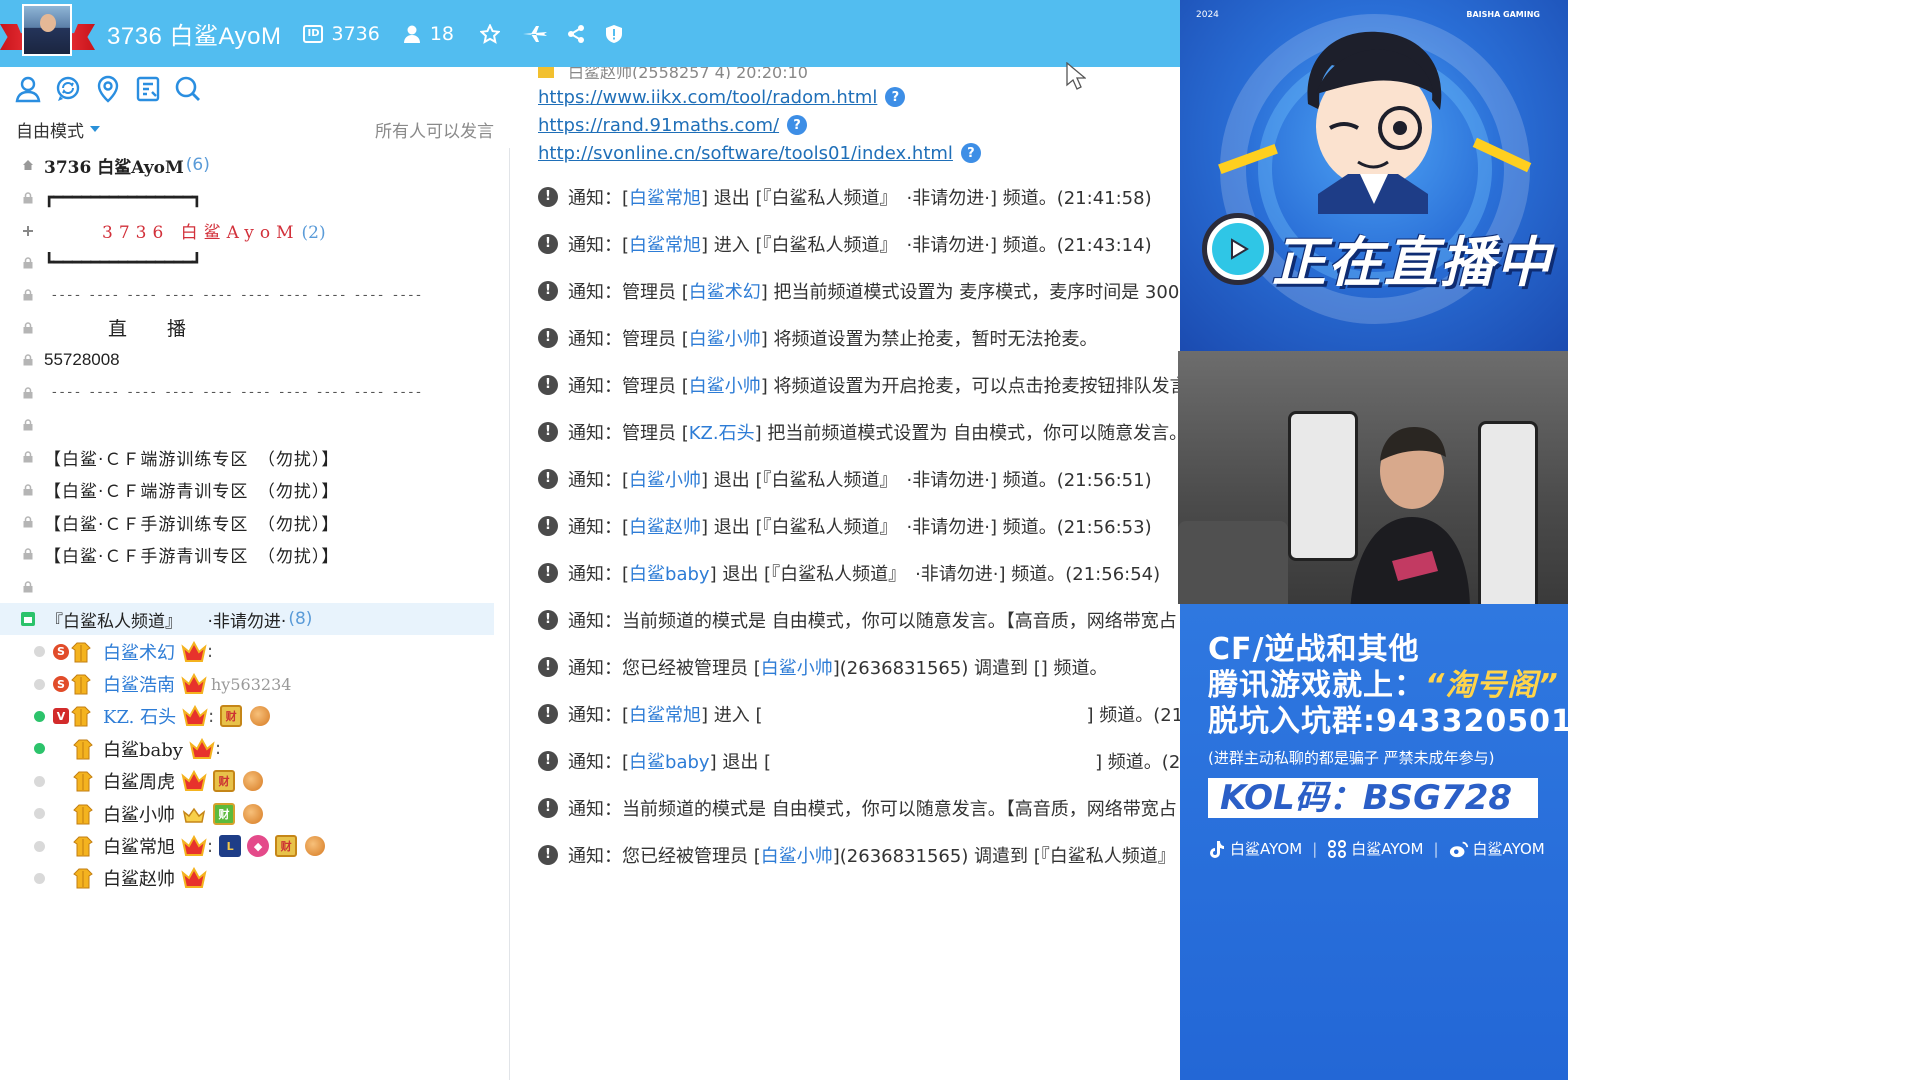 The width and height of the screenshot is (1920, 1080). I want to click on user-item: V KZ. 石头 : 财, so click(254, 716).